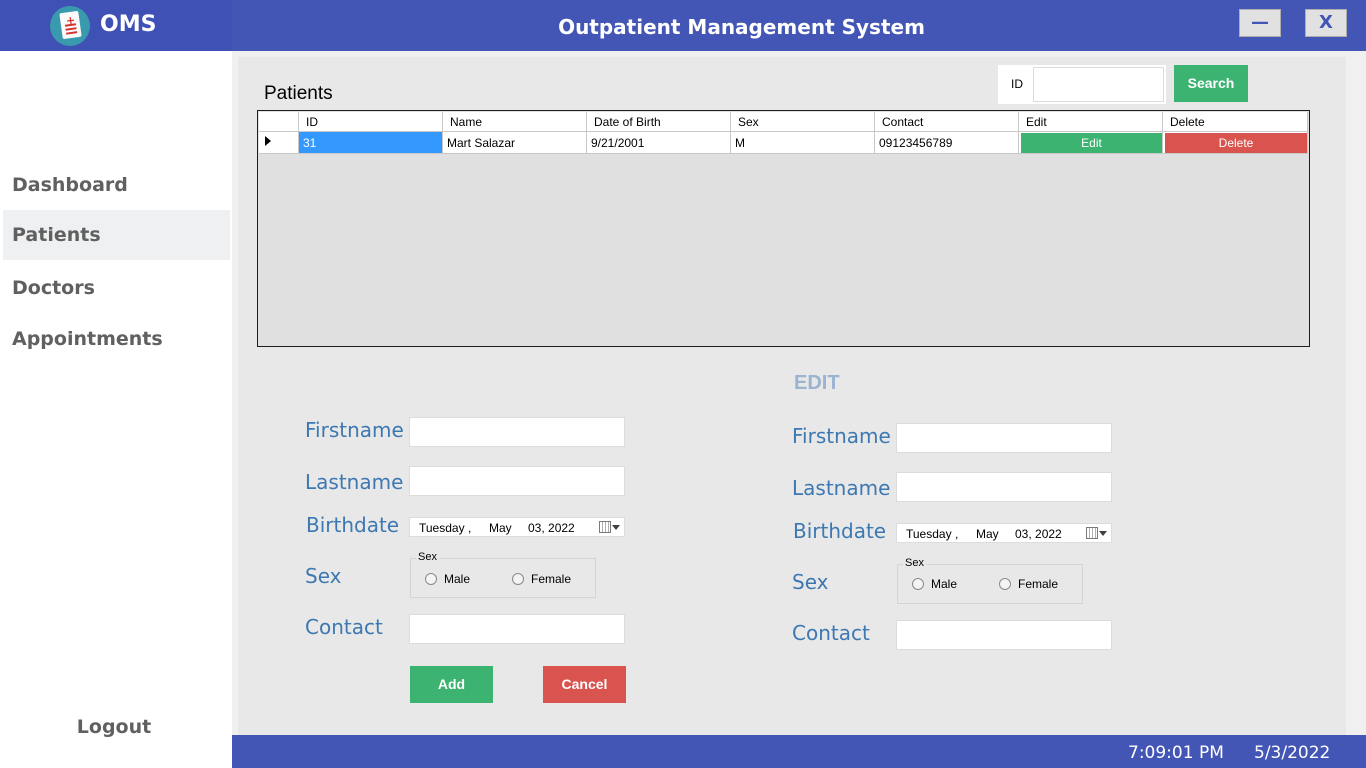 The width and height of the screenshot is (1366, 768). Describe the element at coordinates (1004, 533) in the screenshot. I see `edit-birthdate-picker: Tuesday , May 03, 2022` at that location.